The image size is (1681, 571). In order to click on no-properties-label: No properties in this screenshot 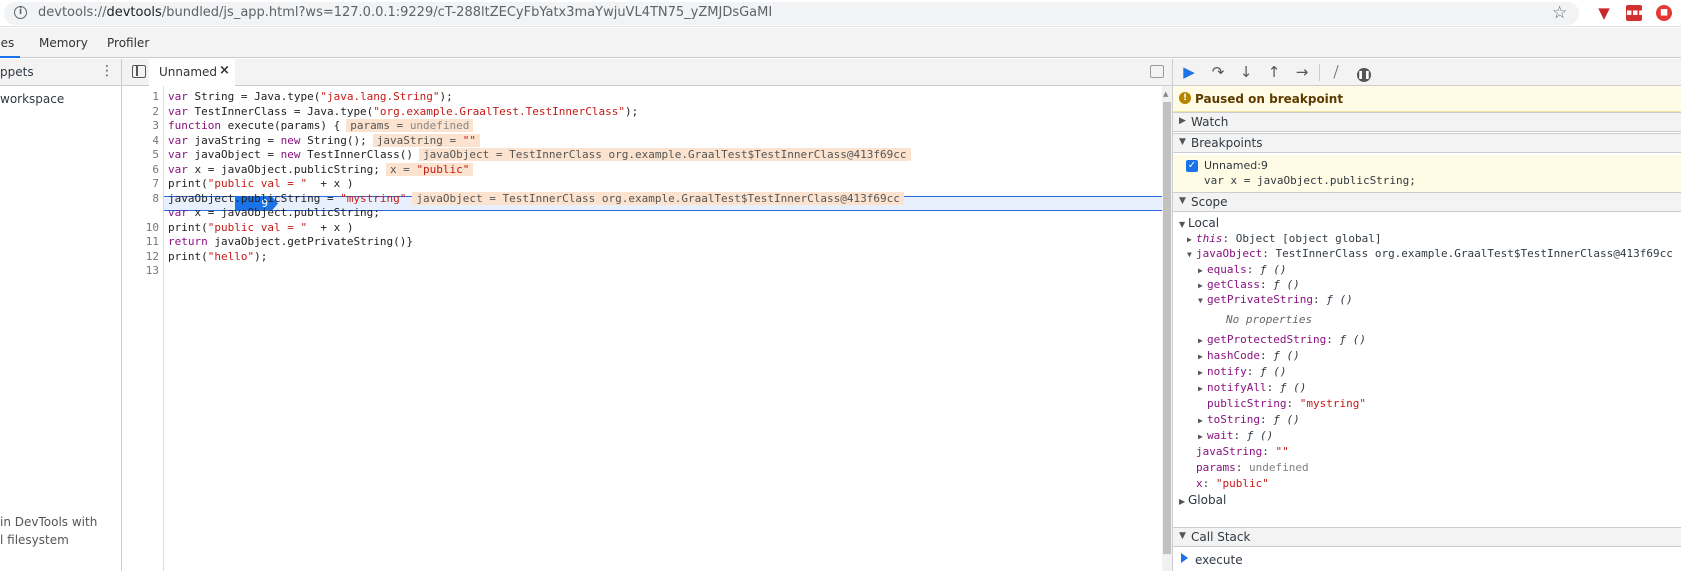, I will do `click(1269, 319)`.